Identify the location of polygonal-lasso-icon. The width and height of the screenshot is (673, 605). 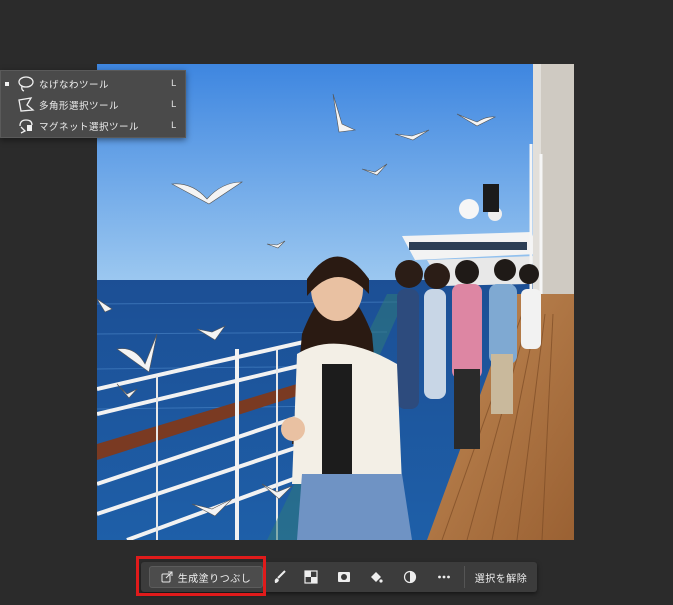
(26, 105).